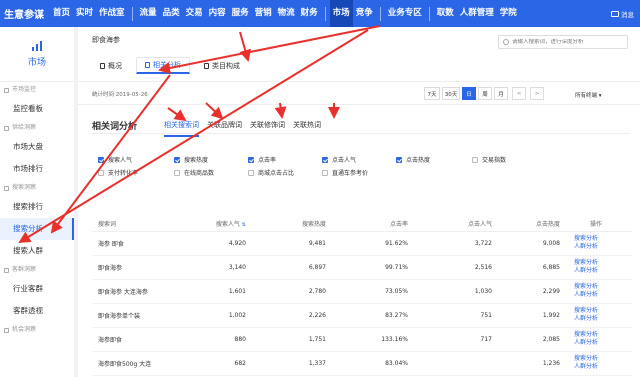  What do you see at coordinates (501, 93) in the screenshot?
I see `period-month: 月` at bounding box center [501, 93].